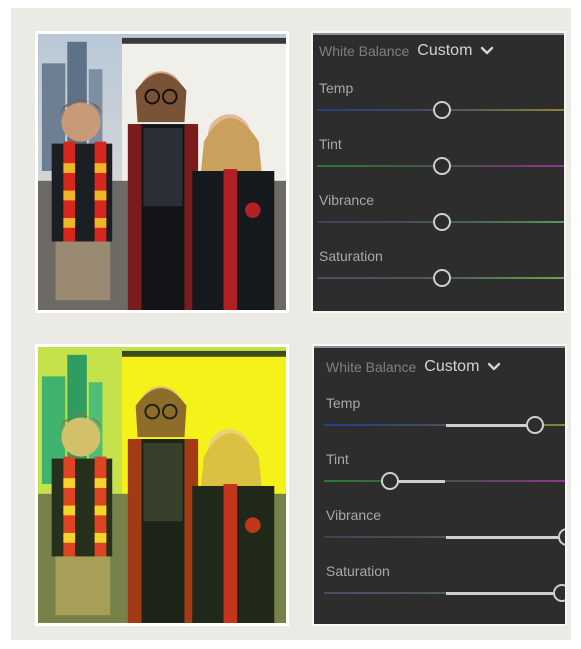  What do you see at coordinates (504, 593) in the screenshot?
I see `saturation-slider-fill` at bounding box center [504, 593].